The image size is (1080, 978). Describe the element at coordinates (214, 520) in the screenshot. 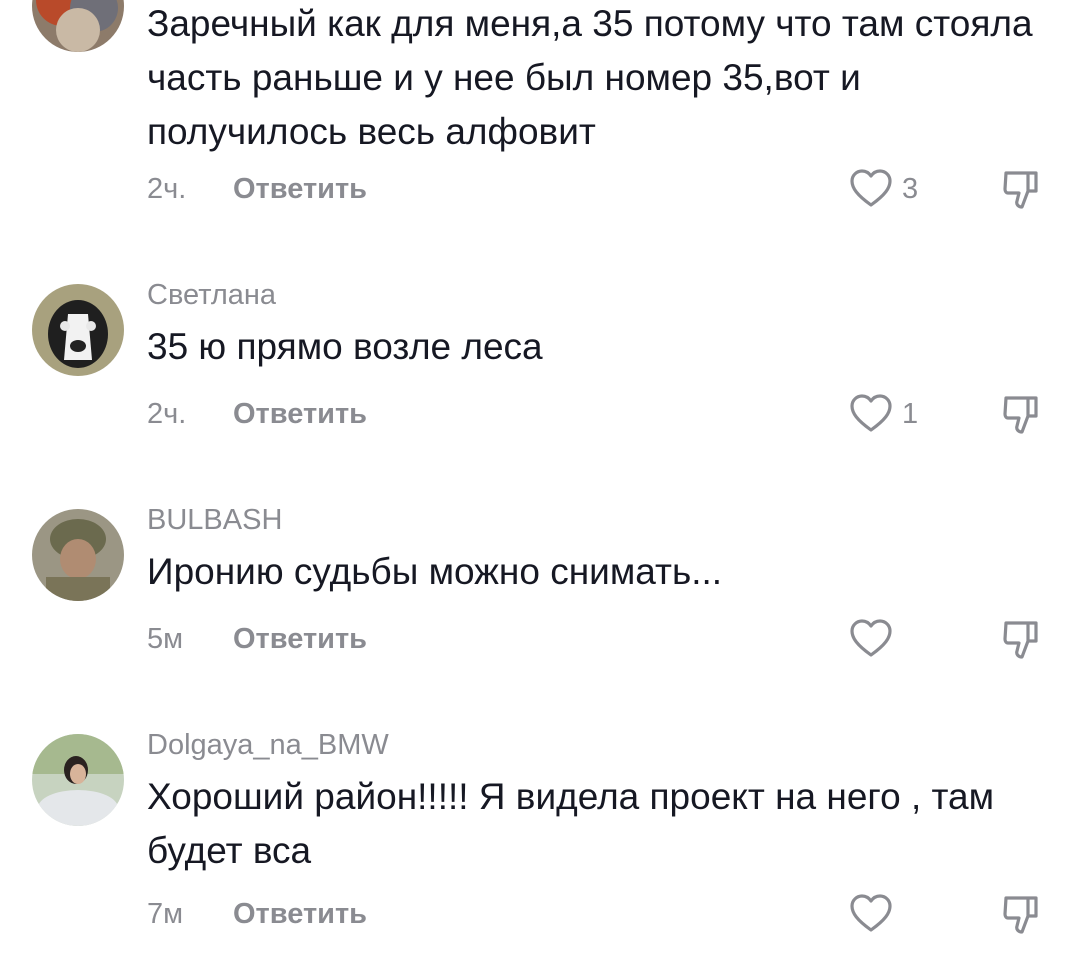

I see `username: BULBASH` at that location.